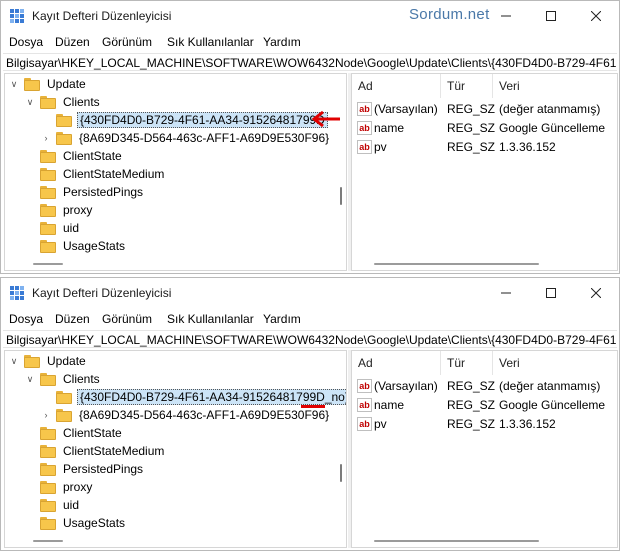 The width and height of the screenshot is (620, 551). What do you see at coordinates (204, 415) in the screenshot?
I see `tree-item-label: {8A69D345-D564-463c-AFF1-A69D9E530F96}` at bounding box center [204, 415].